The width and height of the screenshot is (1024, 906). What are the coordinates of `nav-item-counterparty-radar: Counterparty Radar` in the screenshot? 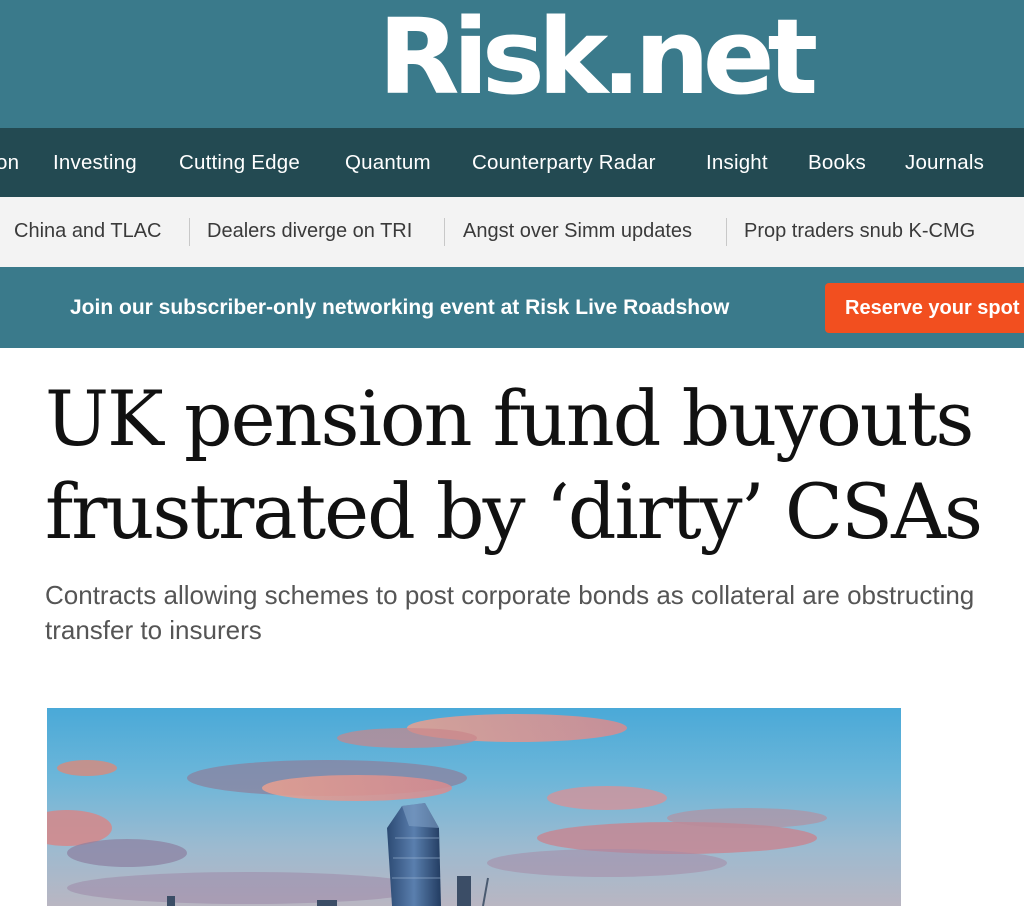 It's located at (564, 162).